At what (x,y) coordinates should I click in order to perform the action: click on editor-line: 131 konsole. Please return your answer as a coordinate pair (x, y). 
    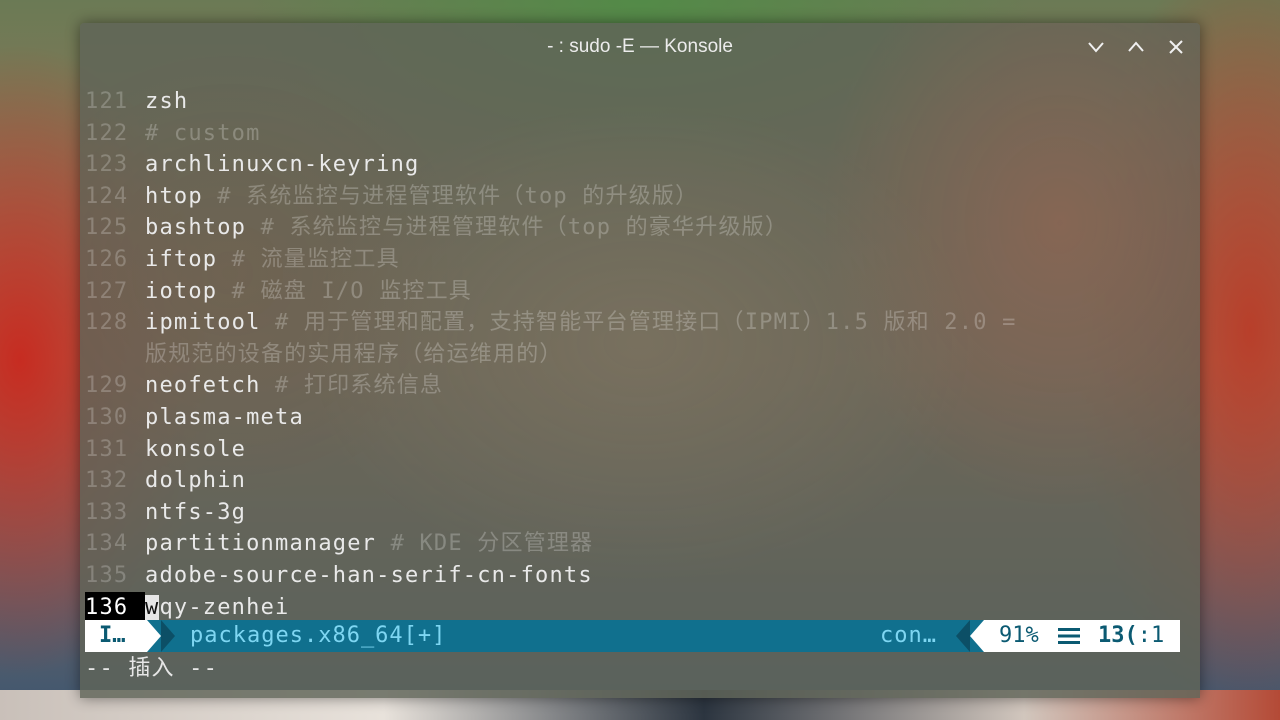
    Looking at the image, I should click on (640, 450).